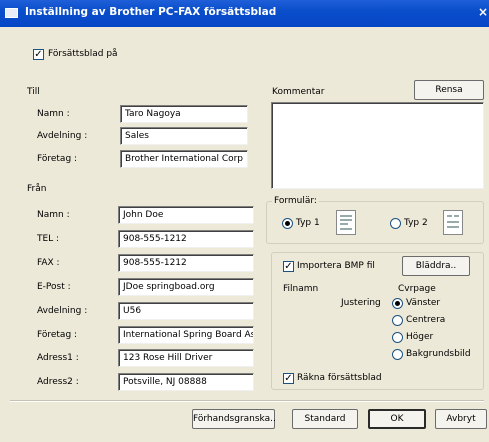 This screenshot has width=489, height=442. Describe the element at coordinates (33, 92) in the screenshot. I see `to-heading: Till` at that location.